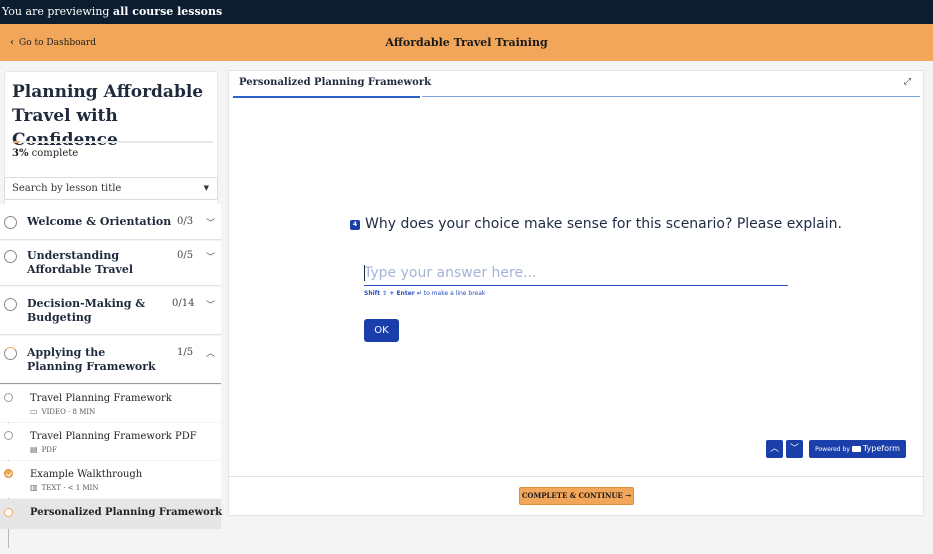 The width and height of the screenshot is (933, 554). What do you see at coordinates (67, 188) in the screenshot?
I see `lesson-search-placeholder: Search by lesson title` at bounding box center [67, 188].